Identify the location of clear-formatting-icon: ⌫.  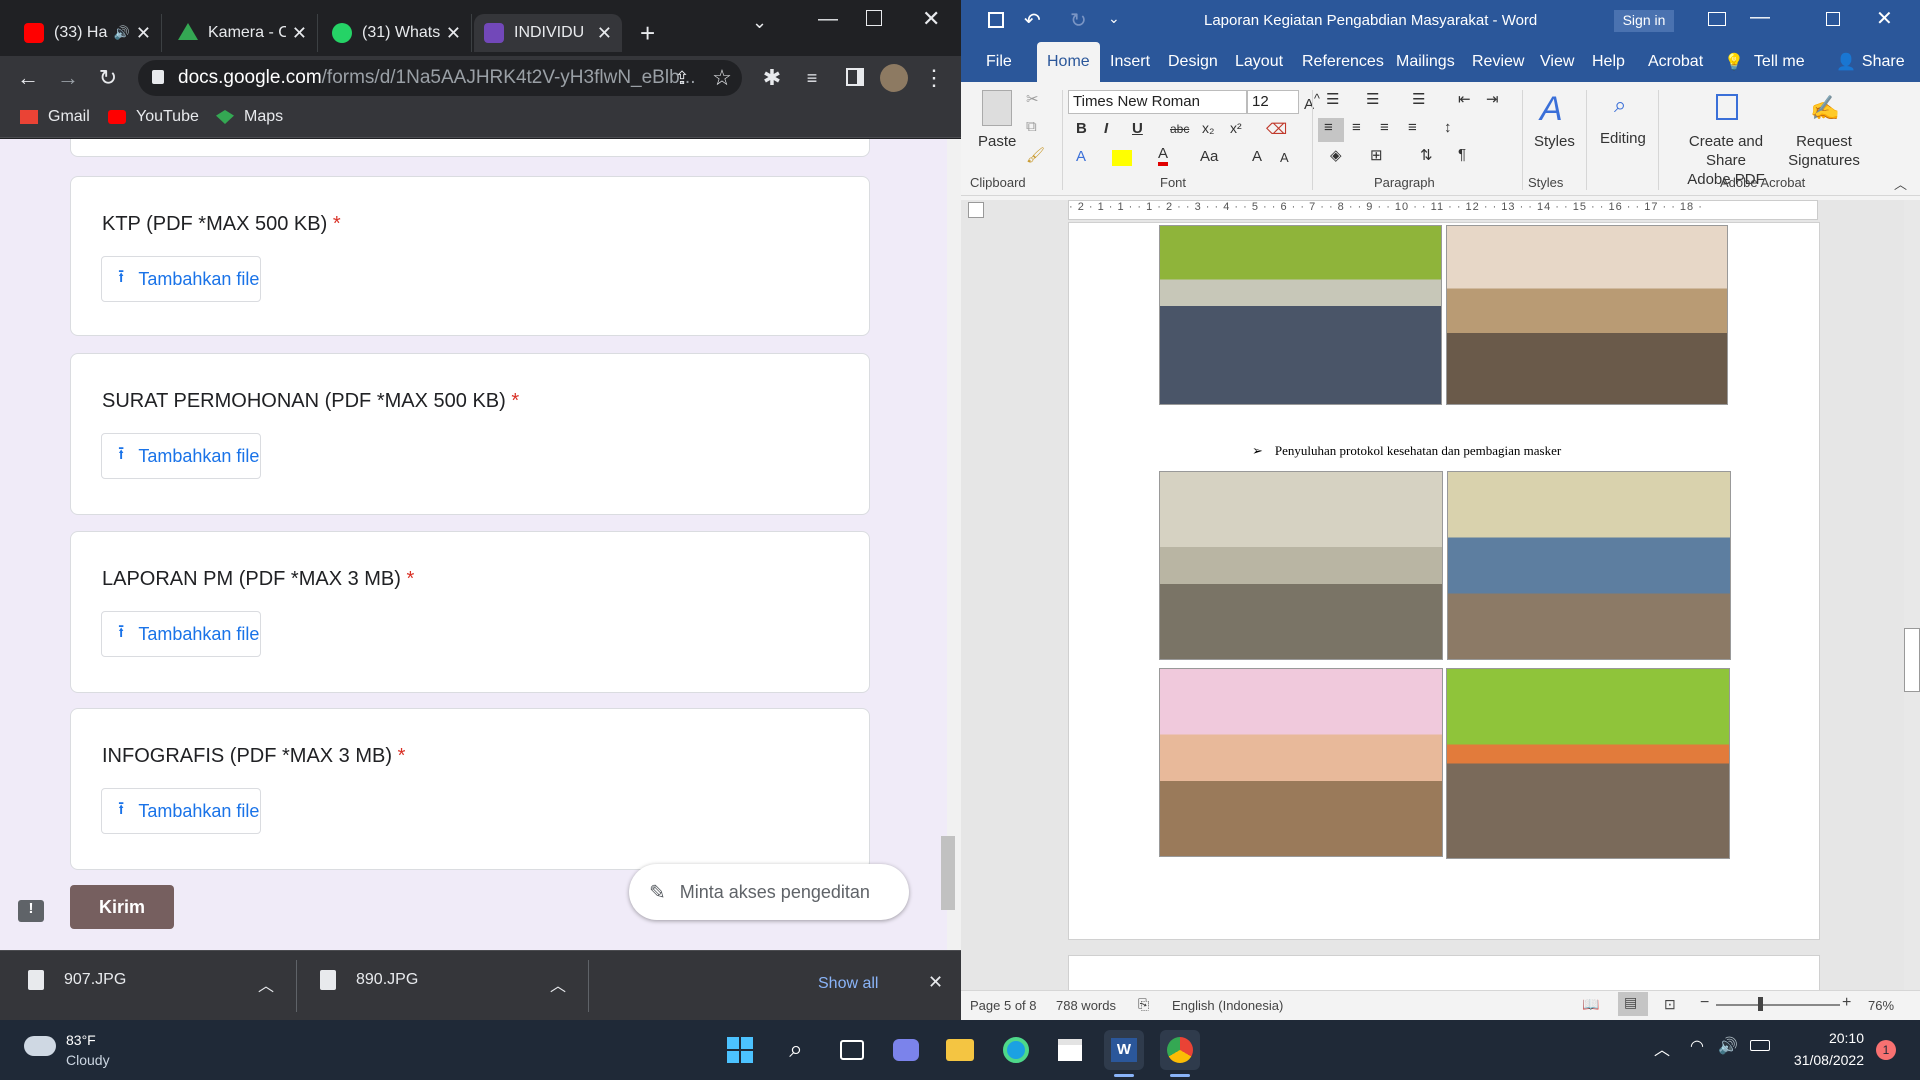
(1276, 129).